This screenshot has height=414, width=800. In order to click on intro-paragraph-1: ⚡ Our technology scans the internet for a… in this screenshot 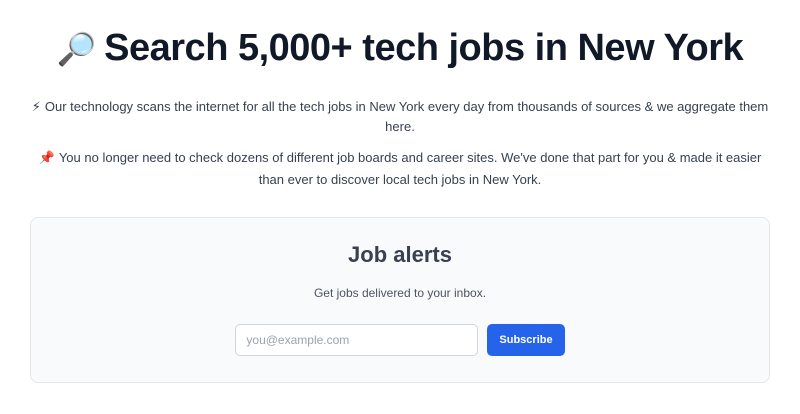, I will do `click(400, 117)`.